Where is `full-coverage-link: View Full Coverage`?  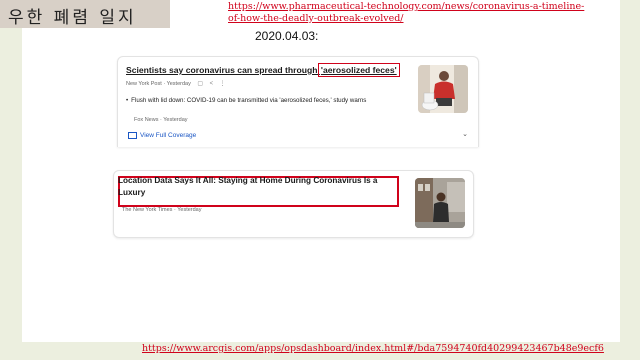 full-coverage-link: View Full Coverage is located at coordinates (162, 135).